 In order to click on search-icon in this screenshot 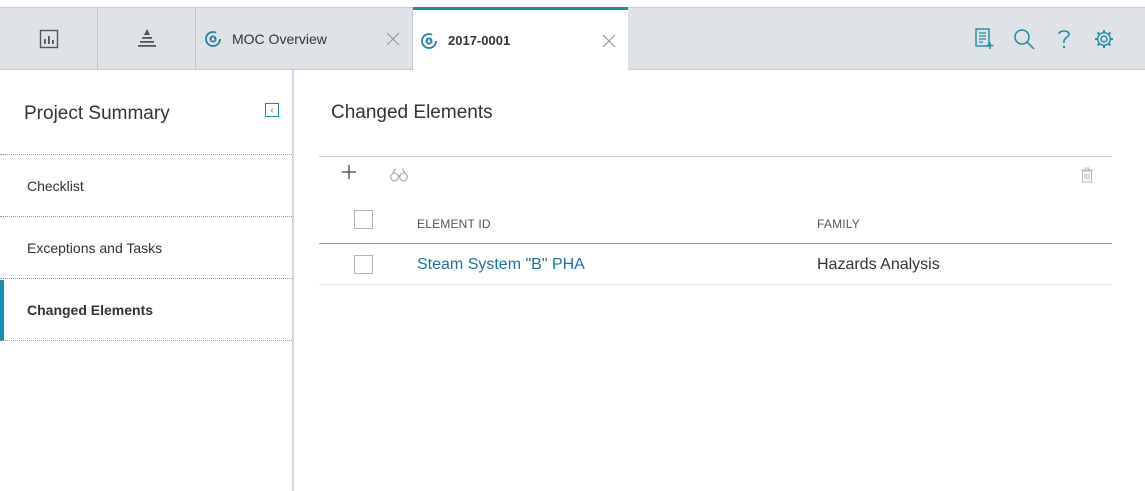, I will do `click(1024, 39)`.